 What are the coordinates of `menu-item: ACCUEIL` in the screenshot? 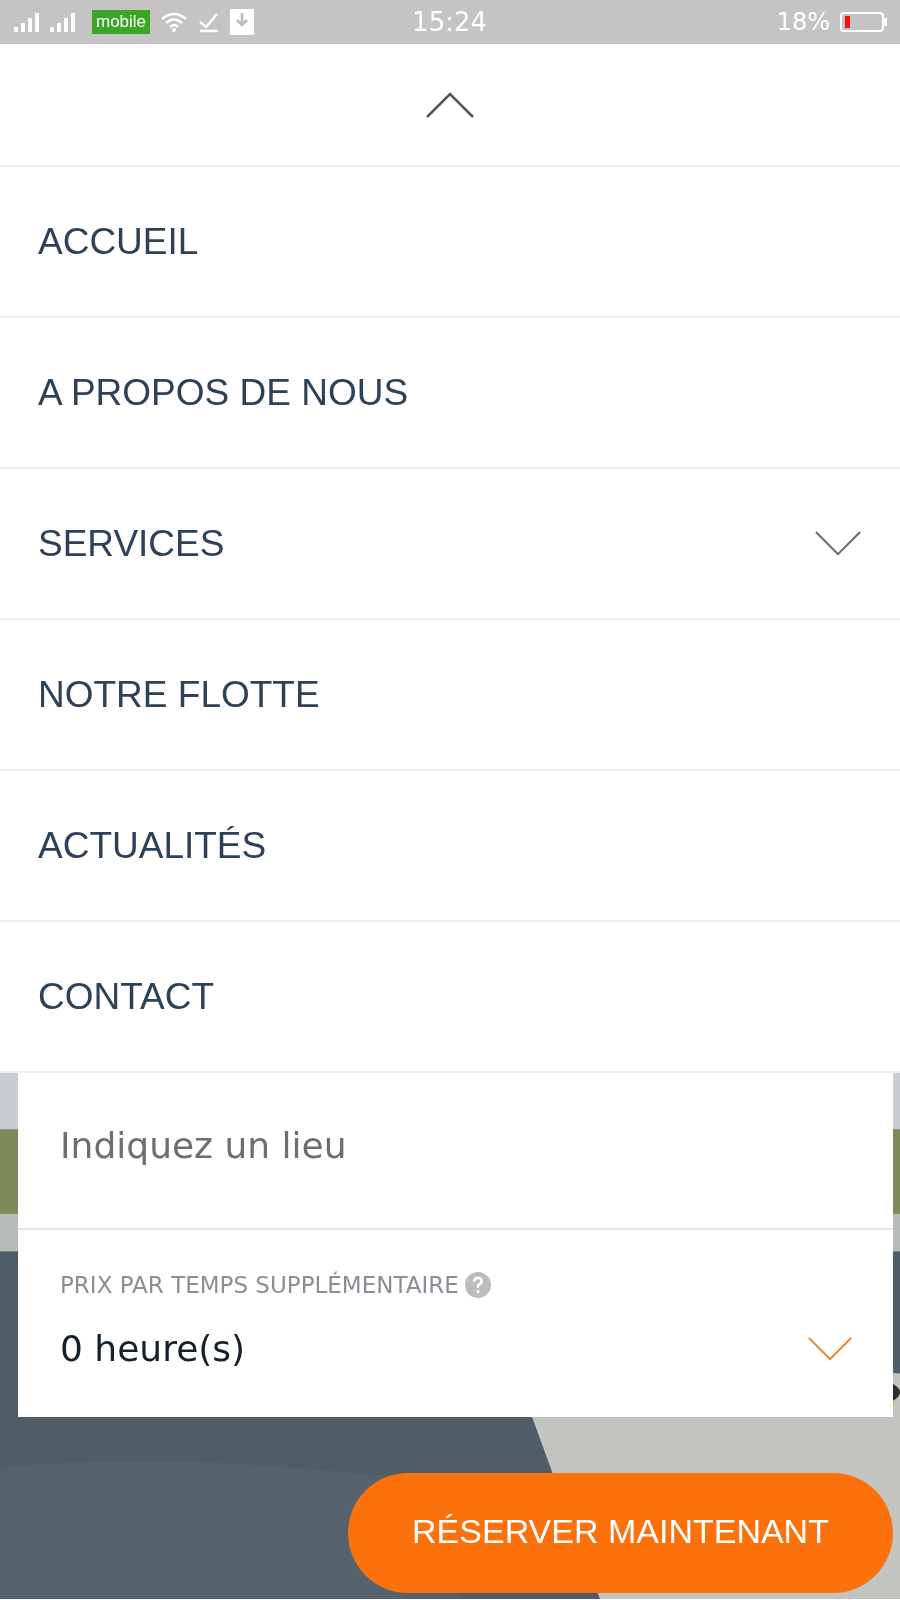 It's located at (450, 242).